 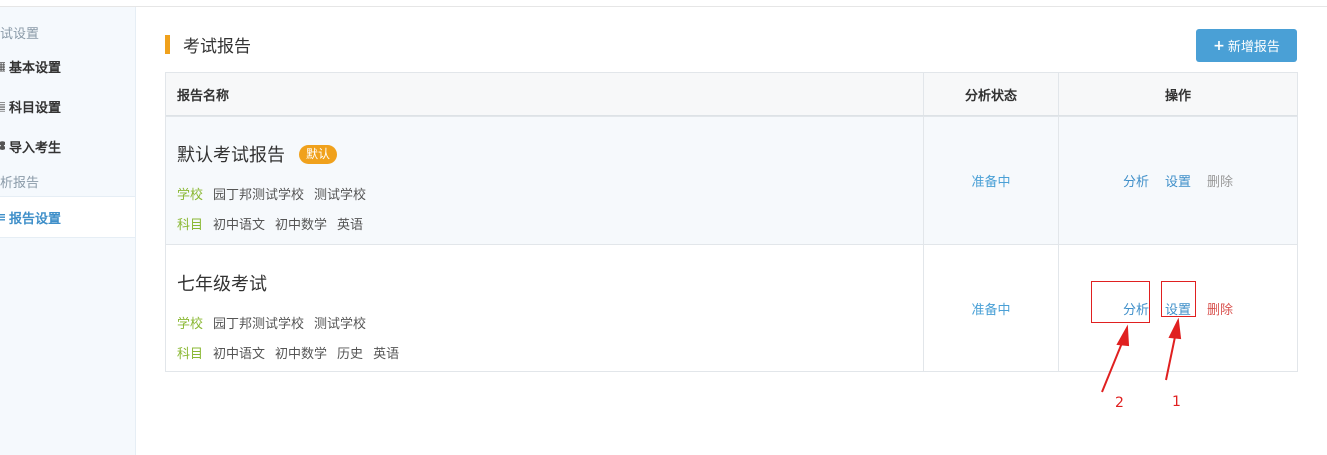 I want to click on sidebar-item-subject-settings: ▤ 科目设置, so click(x=67, y=106).